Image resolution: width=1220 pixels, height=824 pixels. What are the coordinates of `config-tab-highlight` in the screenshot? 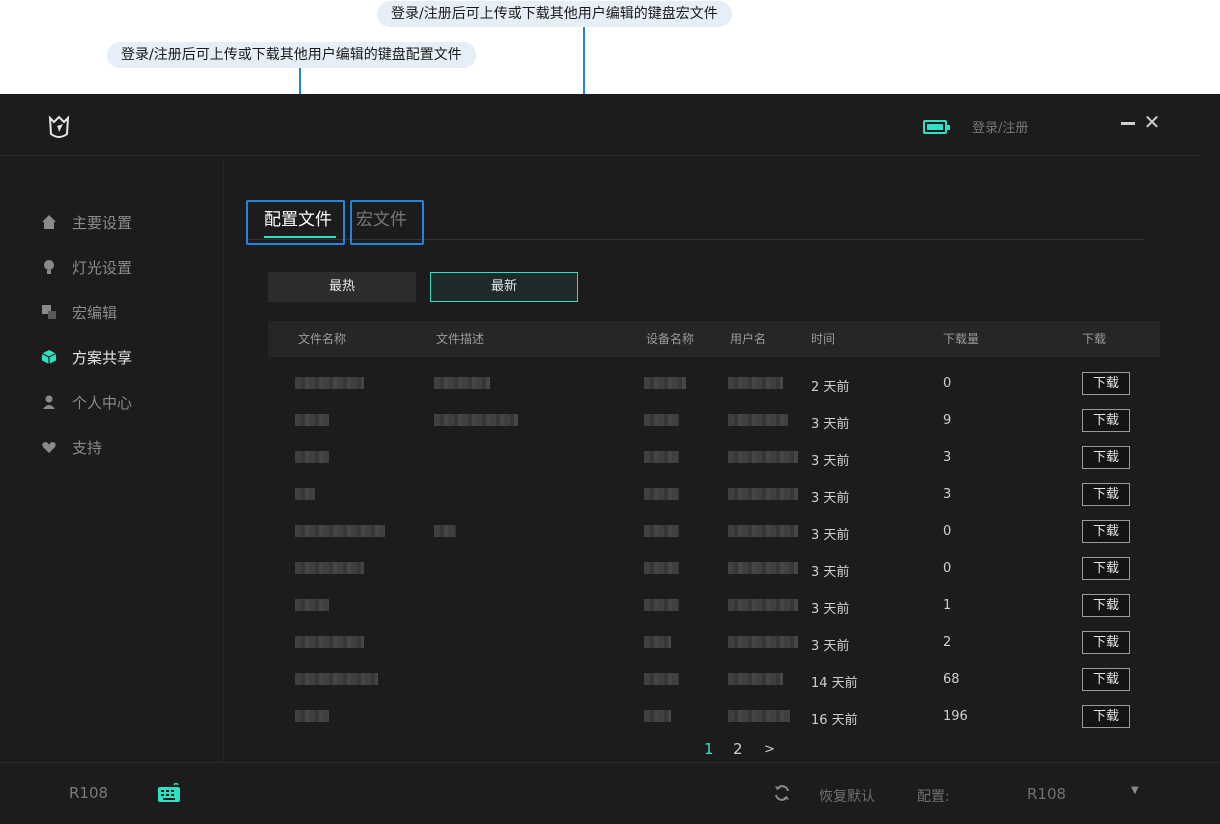 It's located at (295, 222).